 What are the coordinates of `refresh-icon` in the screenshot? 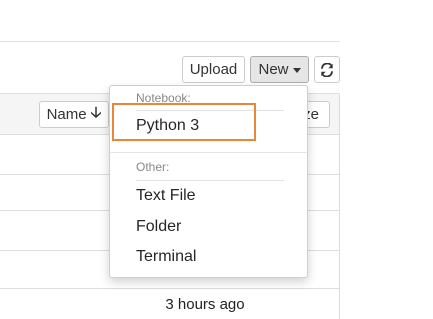 It's located at (327, 69).